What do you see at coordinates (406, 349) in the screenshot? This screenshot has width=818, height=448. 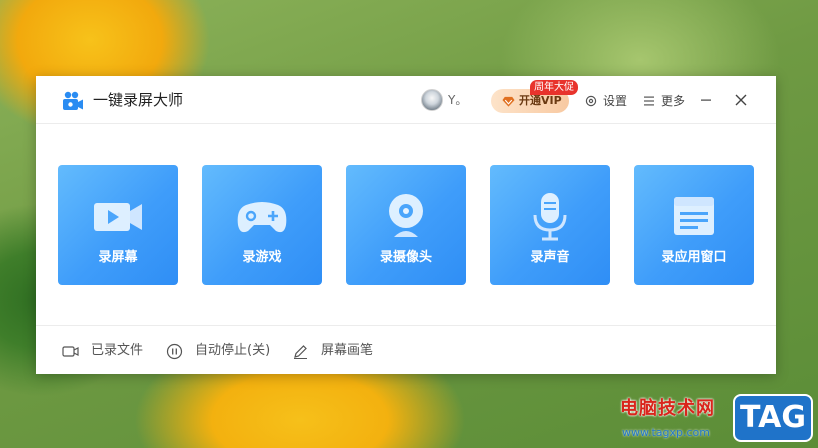 I see `footer-bar: 已录文件 自动停止(关) 屏幕画笔` at bounding box center [406, 349].